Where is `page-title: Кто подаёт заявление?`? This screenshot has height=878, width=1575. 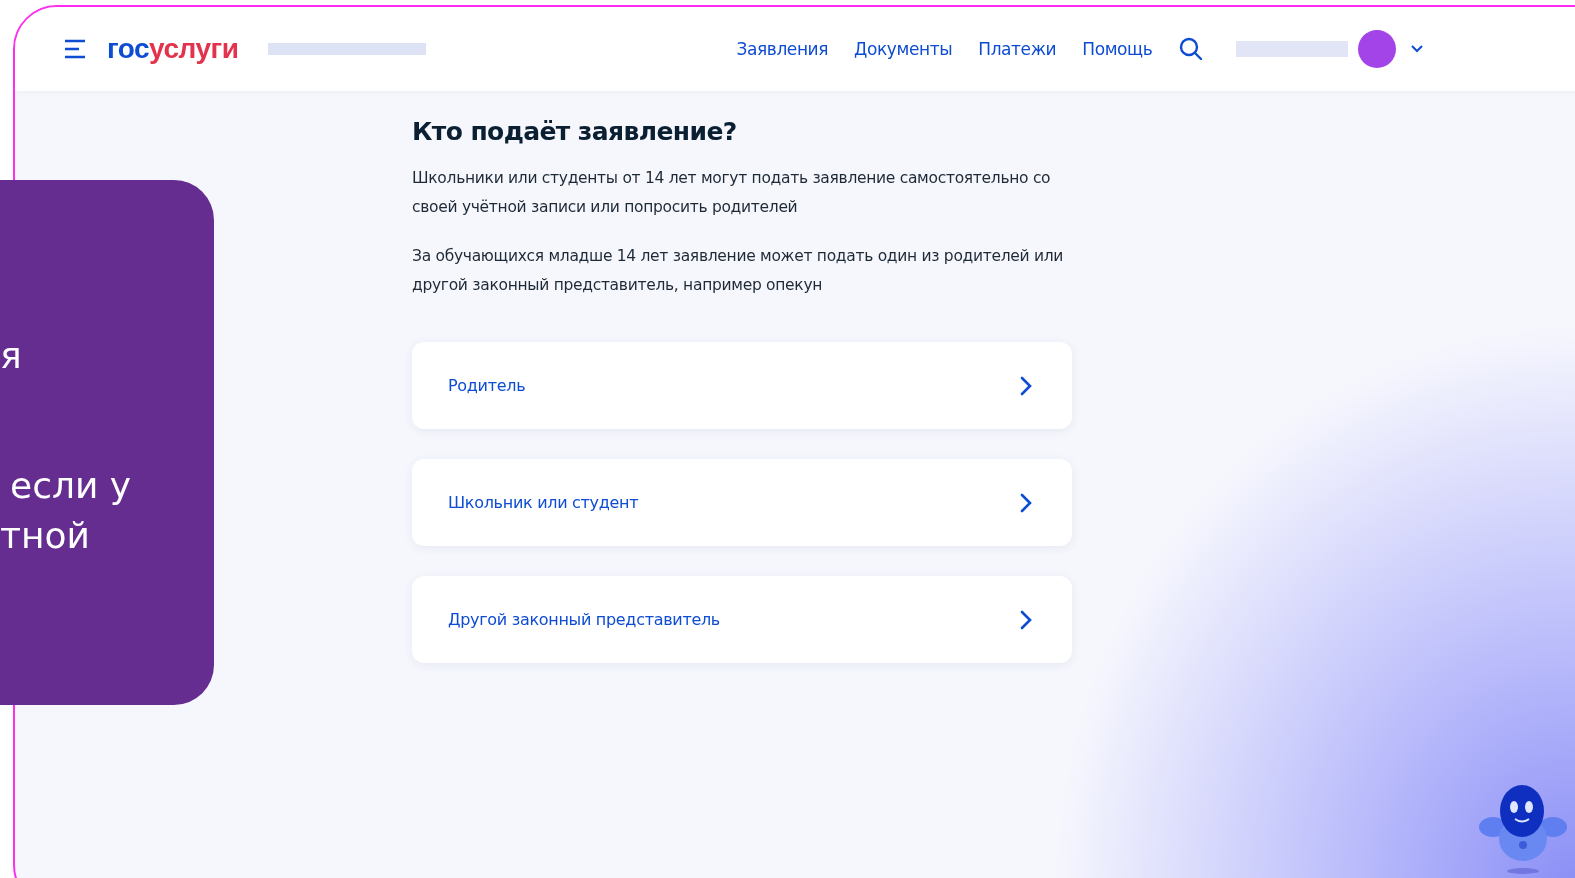
page-title: Кто подаёт заявление? is located at coordinates (575, 131).